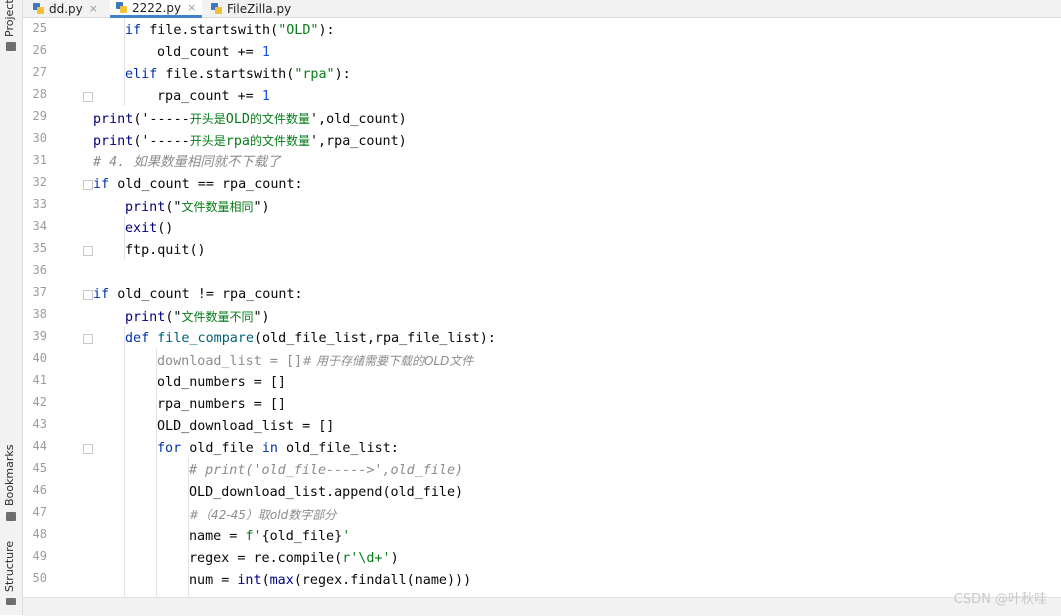  I want to click on code-line: for old_file in old_file_list:, so click(278, 448).